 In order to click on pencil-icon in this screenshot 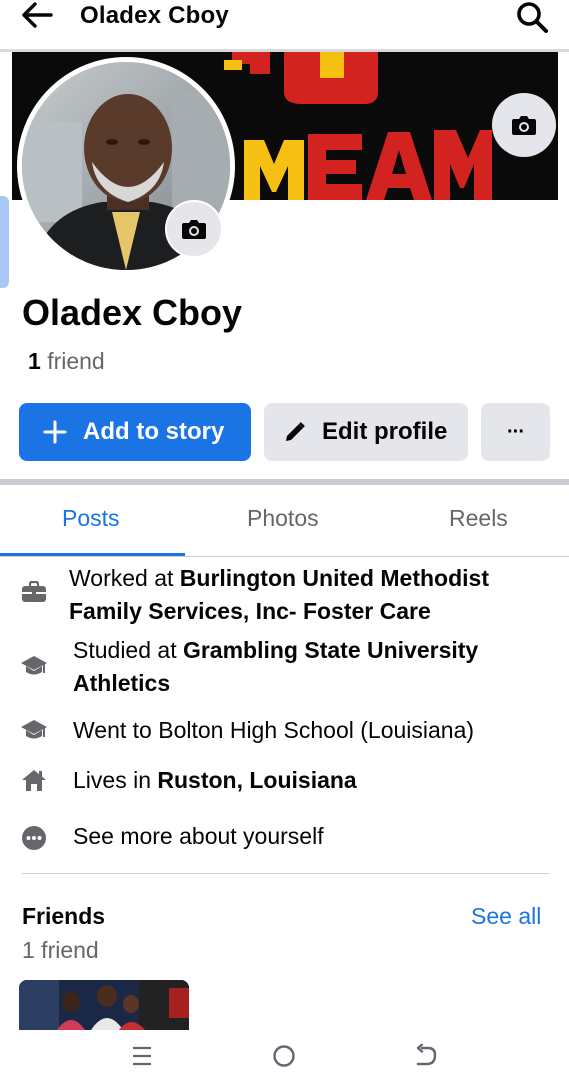, I will do `click(295, 432)`.